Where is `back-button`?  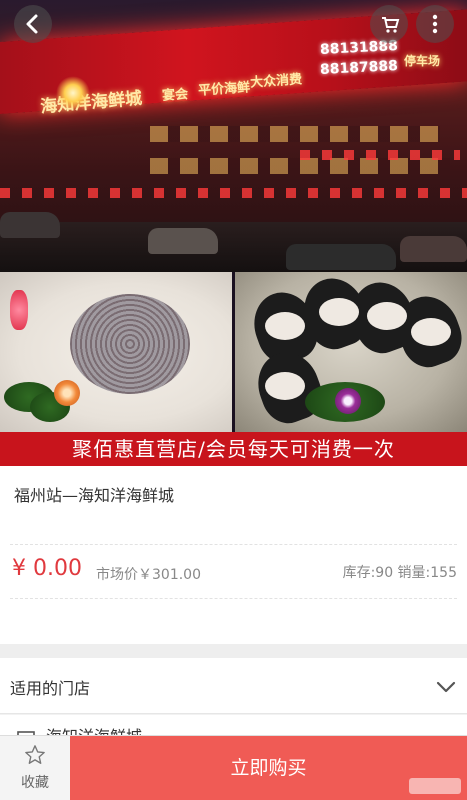
back-button is located at coordinates (33, 24).